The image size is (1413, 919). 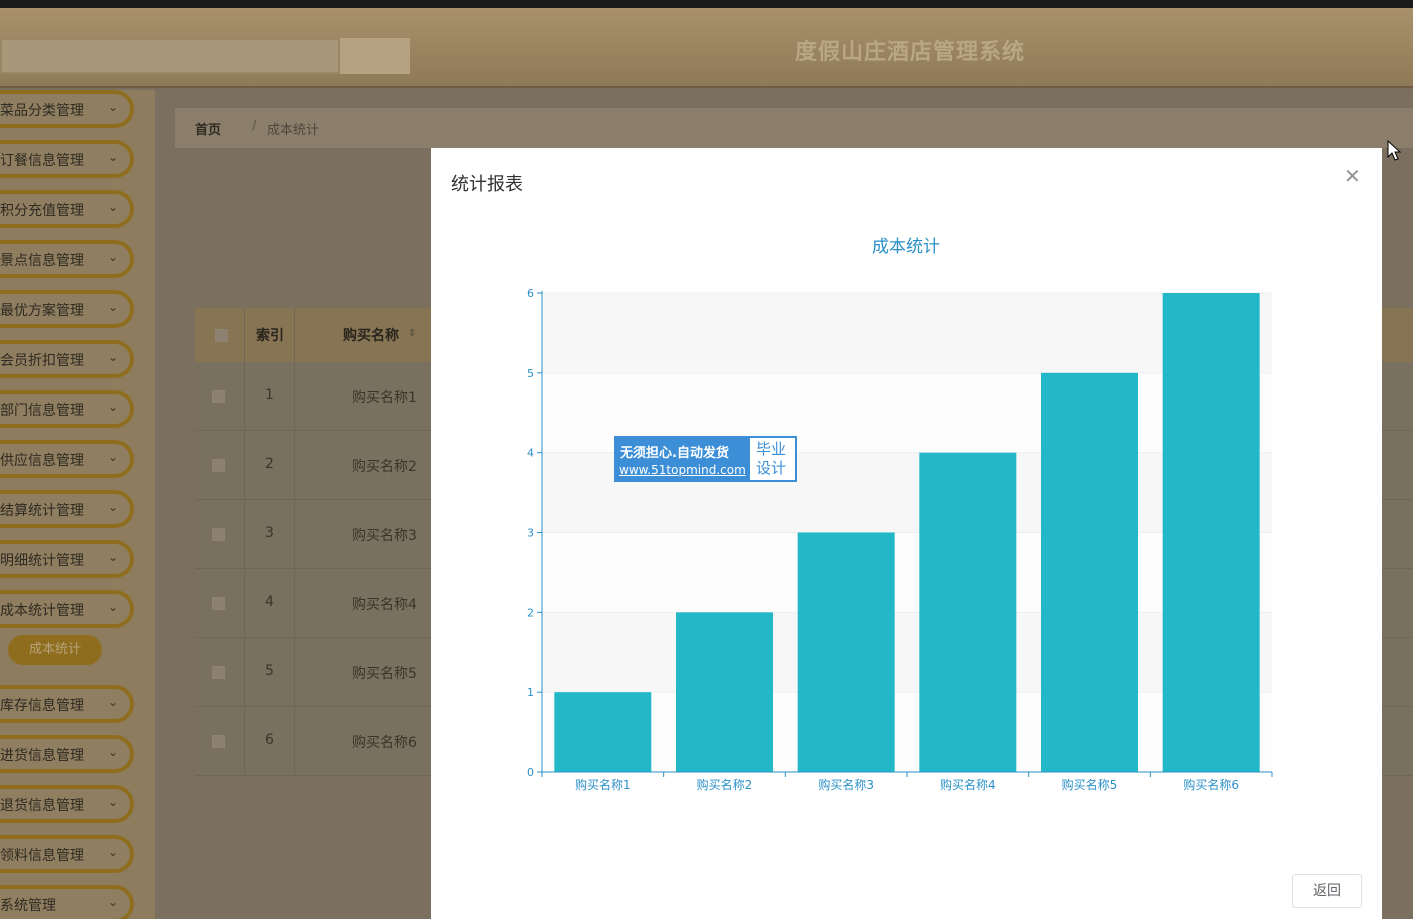 I want to click on sidebar-subitem-cost-stats: 成本统计, so click(x=55, y=650).